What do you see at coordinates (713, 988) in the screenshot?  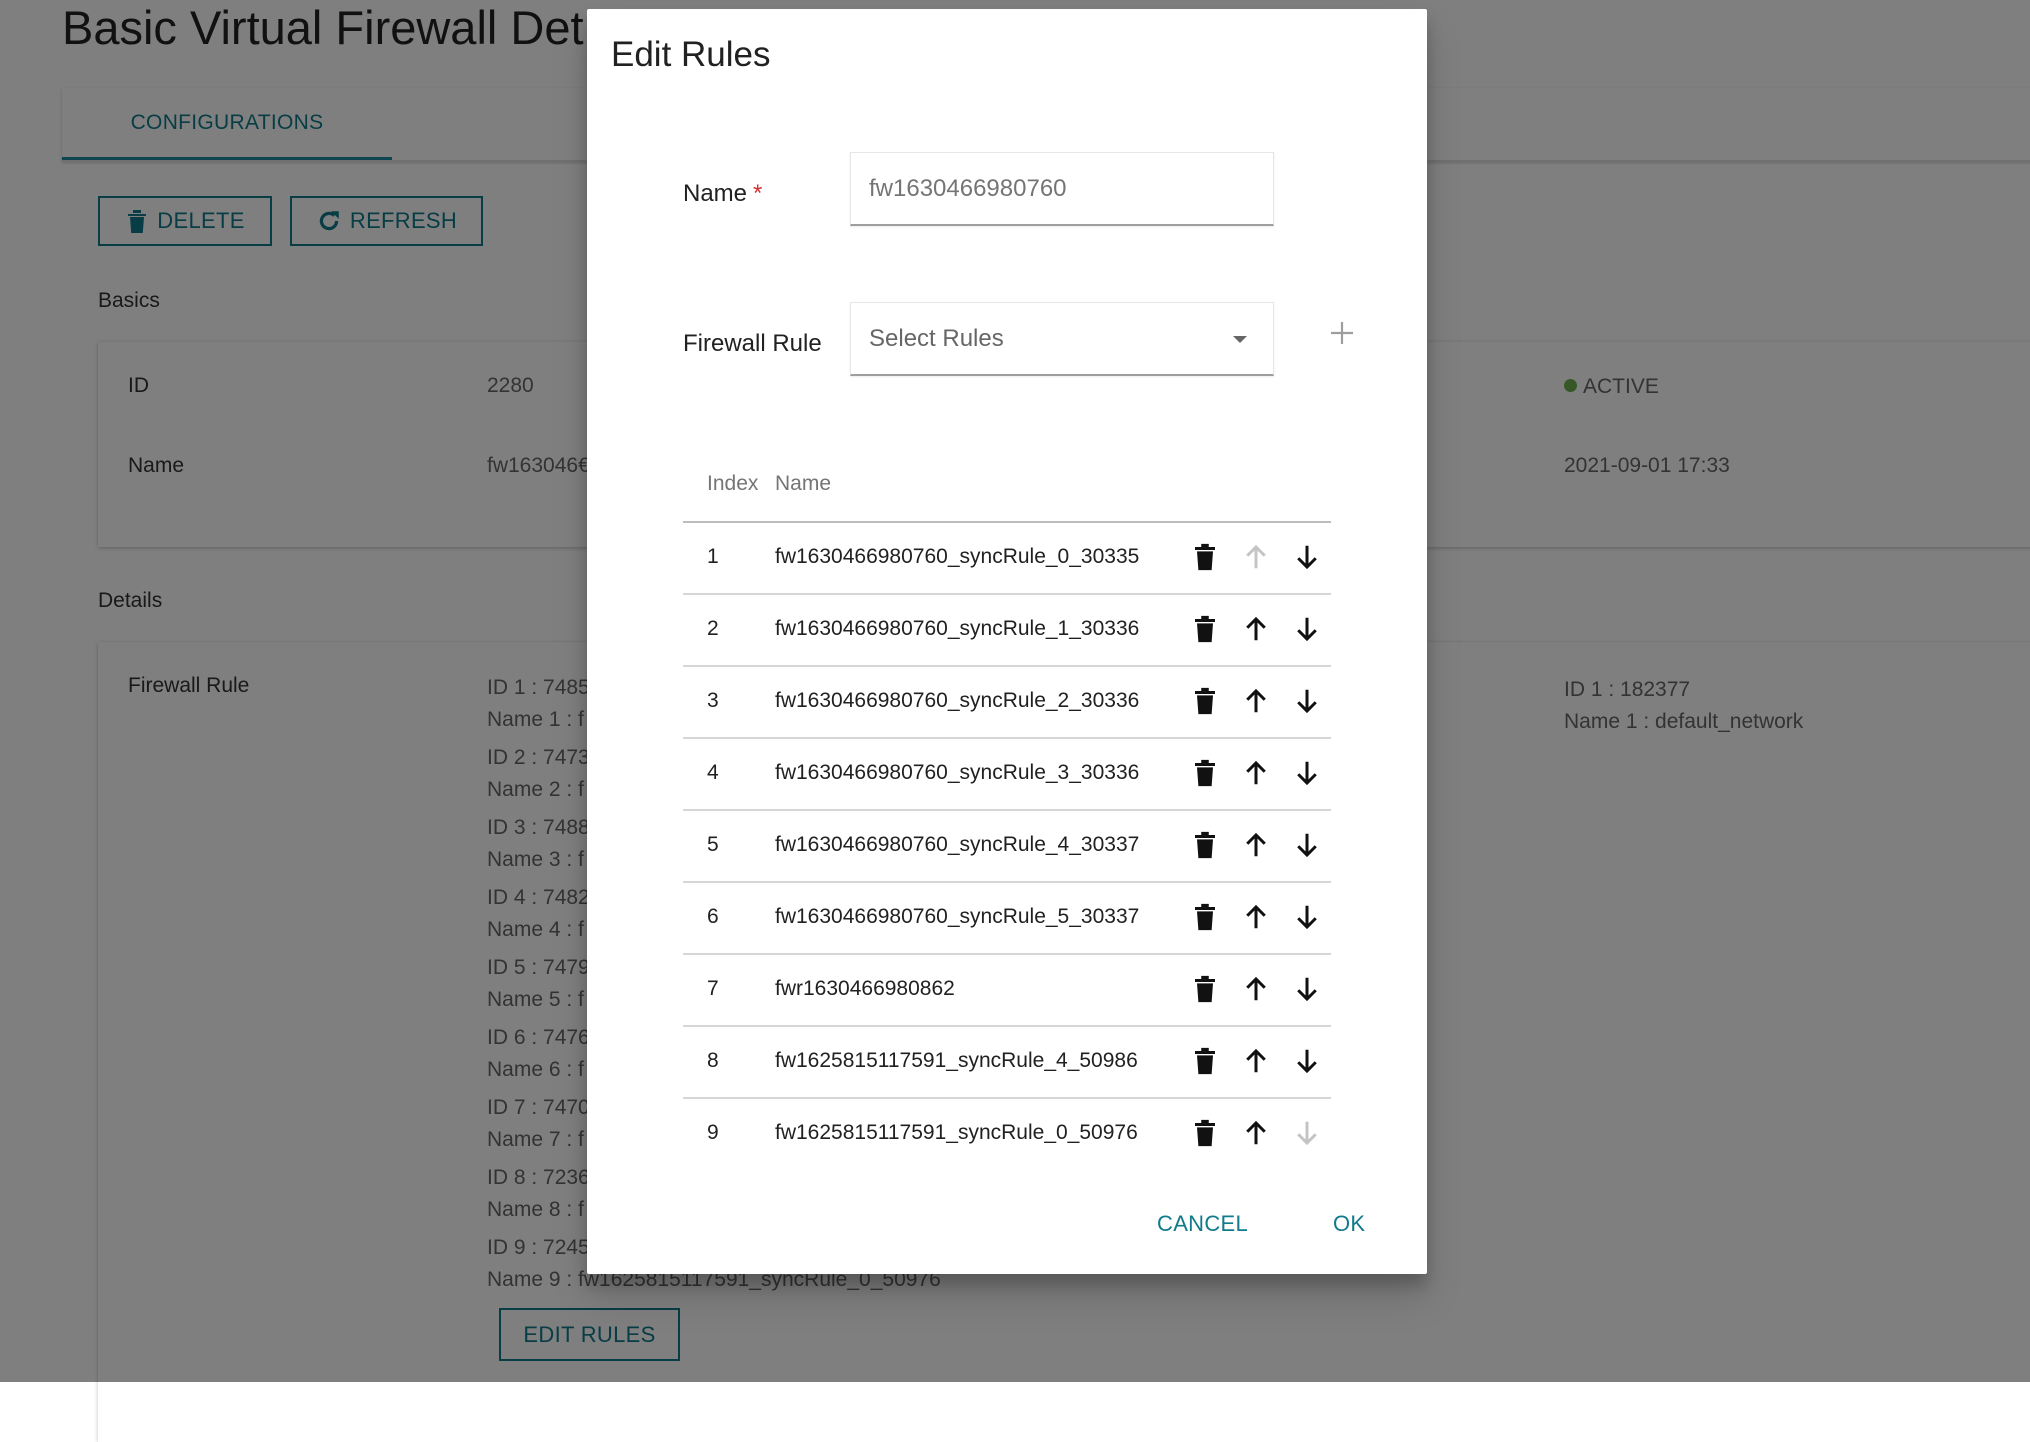 I see `row-index: 7` at bounding box center [713, 988].